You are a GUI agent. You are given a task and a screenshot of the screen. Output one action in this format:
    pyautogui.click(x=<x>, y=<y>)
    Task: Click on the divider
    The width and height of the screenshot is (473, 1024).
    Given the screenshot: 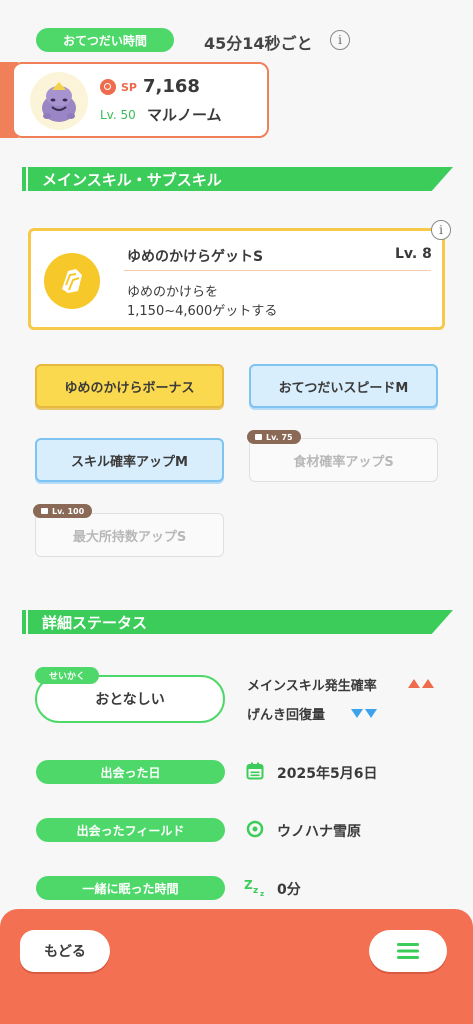 What is the action you would take?
    pyautogui.click(x=277, y=270)
    